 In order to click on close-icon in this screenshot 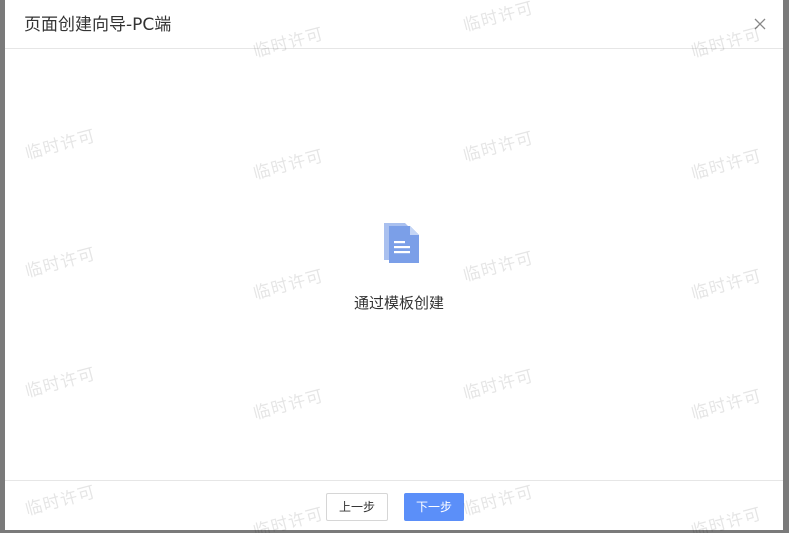, I will do `click(760, 24)`.